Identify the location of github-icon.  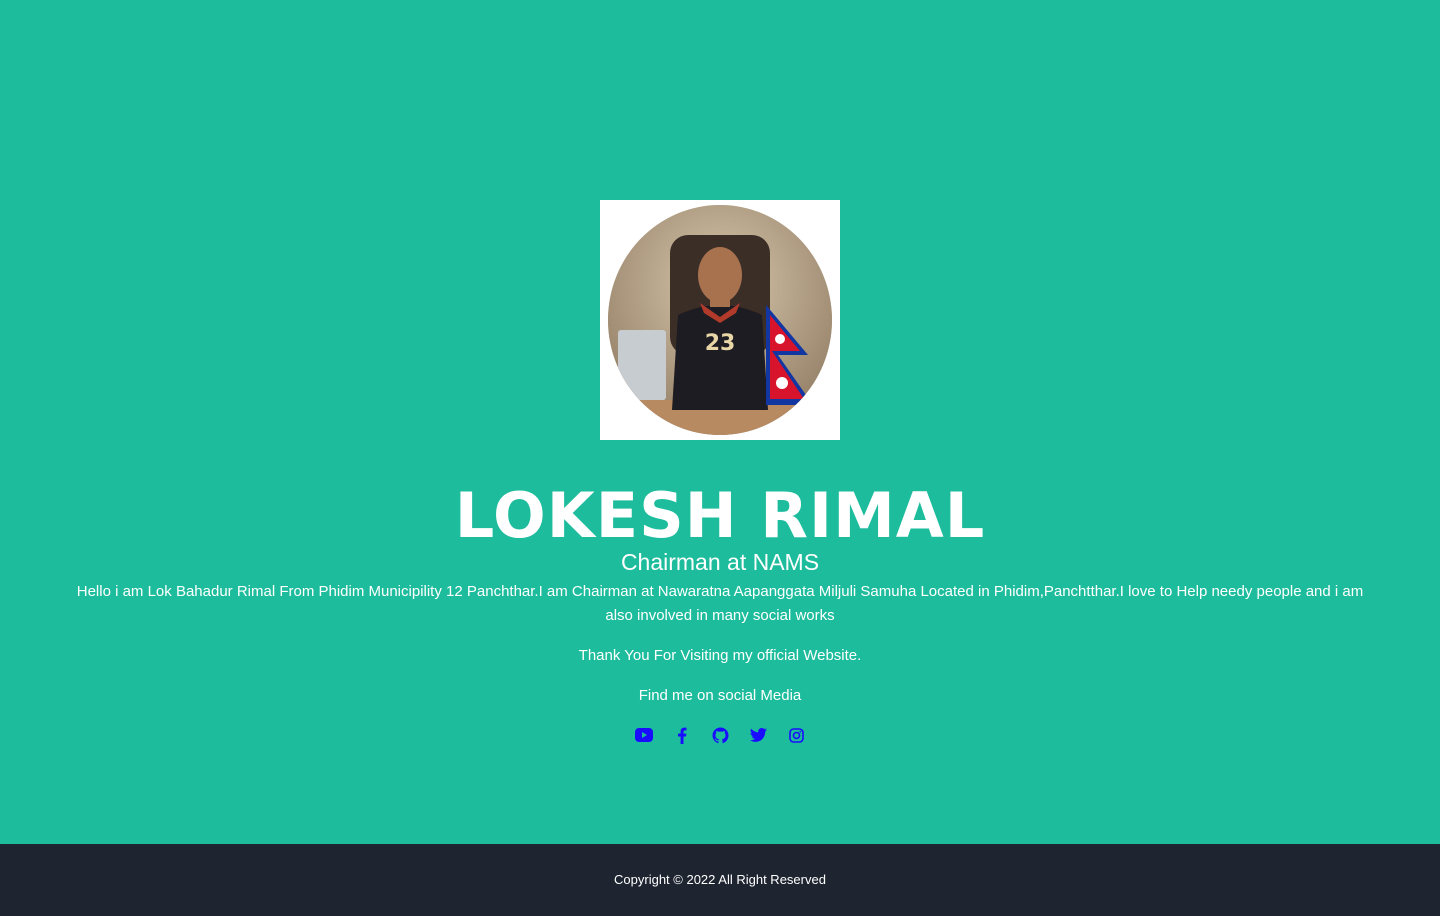
(720, 735).